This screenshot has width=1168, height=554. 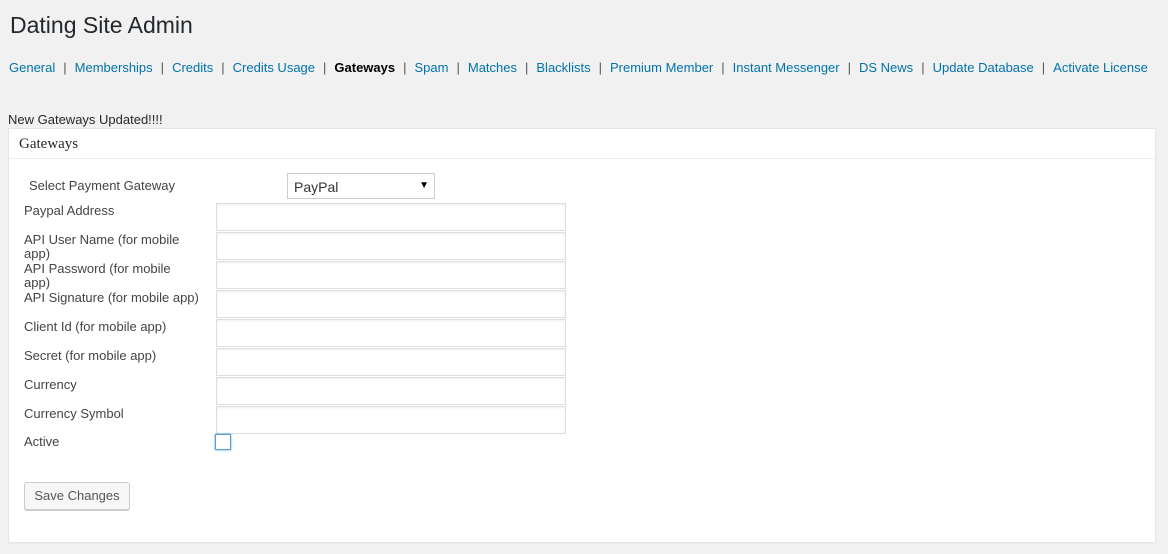 I want to click on subnav-item-update-database: Update Database, so click(x=983, y=67).